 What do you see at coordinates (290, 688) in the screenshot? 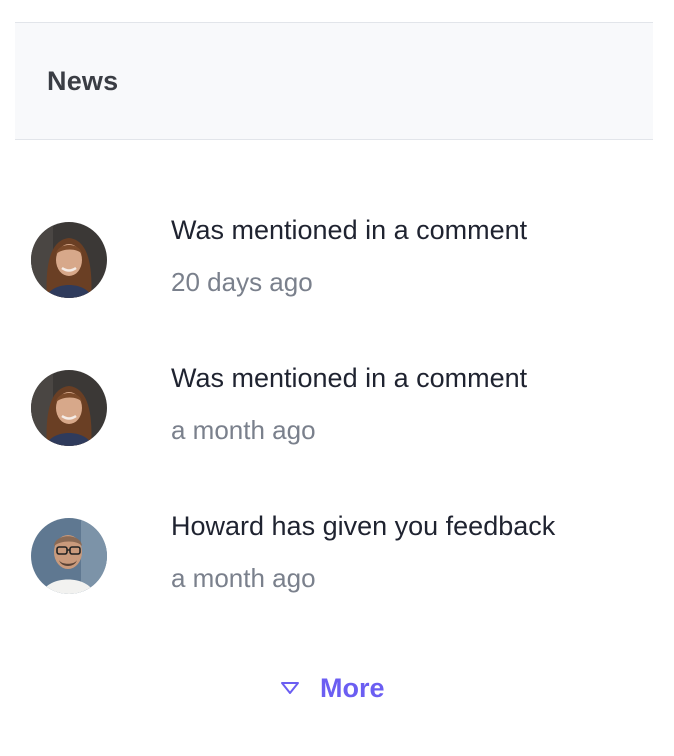
I see `chevron-down-icon` at bounding box center [290, 688].